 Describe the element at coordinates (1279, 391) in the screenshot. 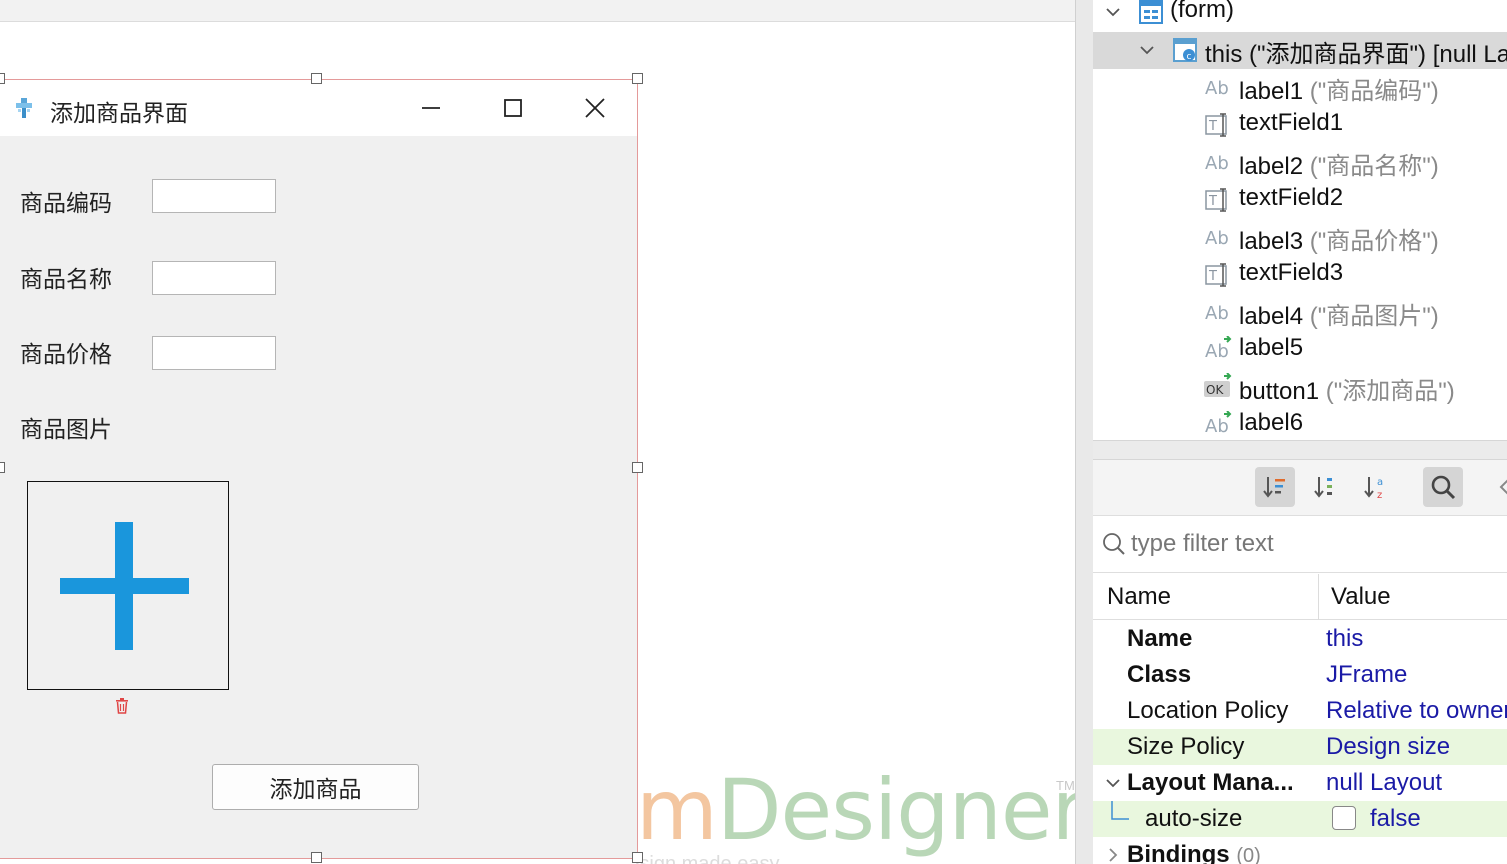

I see `component-name: button1` at that location.